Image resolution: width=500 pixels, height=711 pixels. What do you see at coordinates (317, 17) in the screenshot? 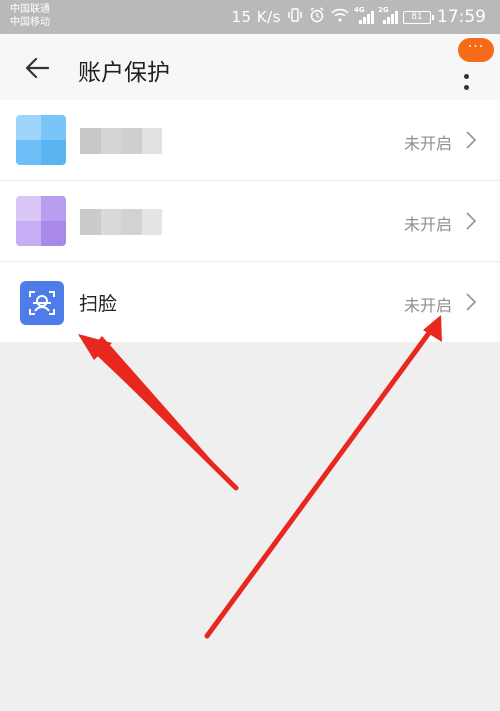
I see `alarm-icon` at bounding box center [317, 17].